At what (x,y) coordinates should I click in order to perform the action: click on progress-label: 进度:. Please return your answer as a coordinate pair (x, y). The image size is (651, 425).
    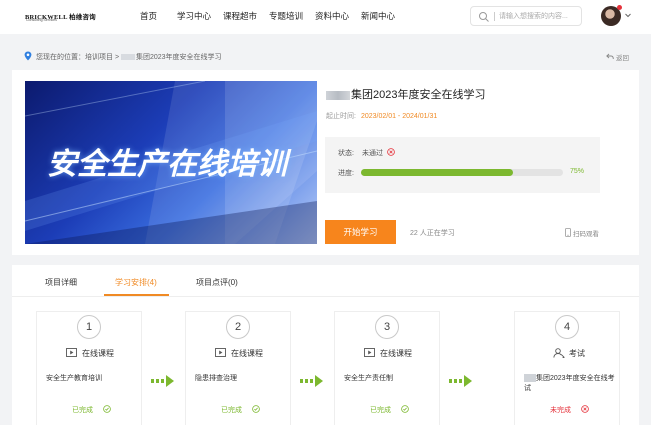
    Looking at the image, I should click on (346, 173).